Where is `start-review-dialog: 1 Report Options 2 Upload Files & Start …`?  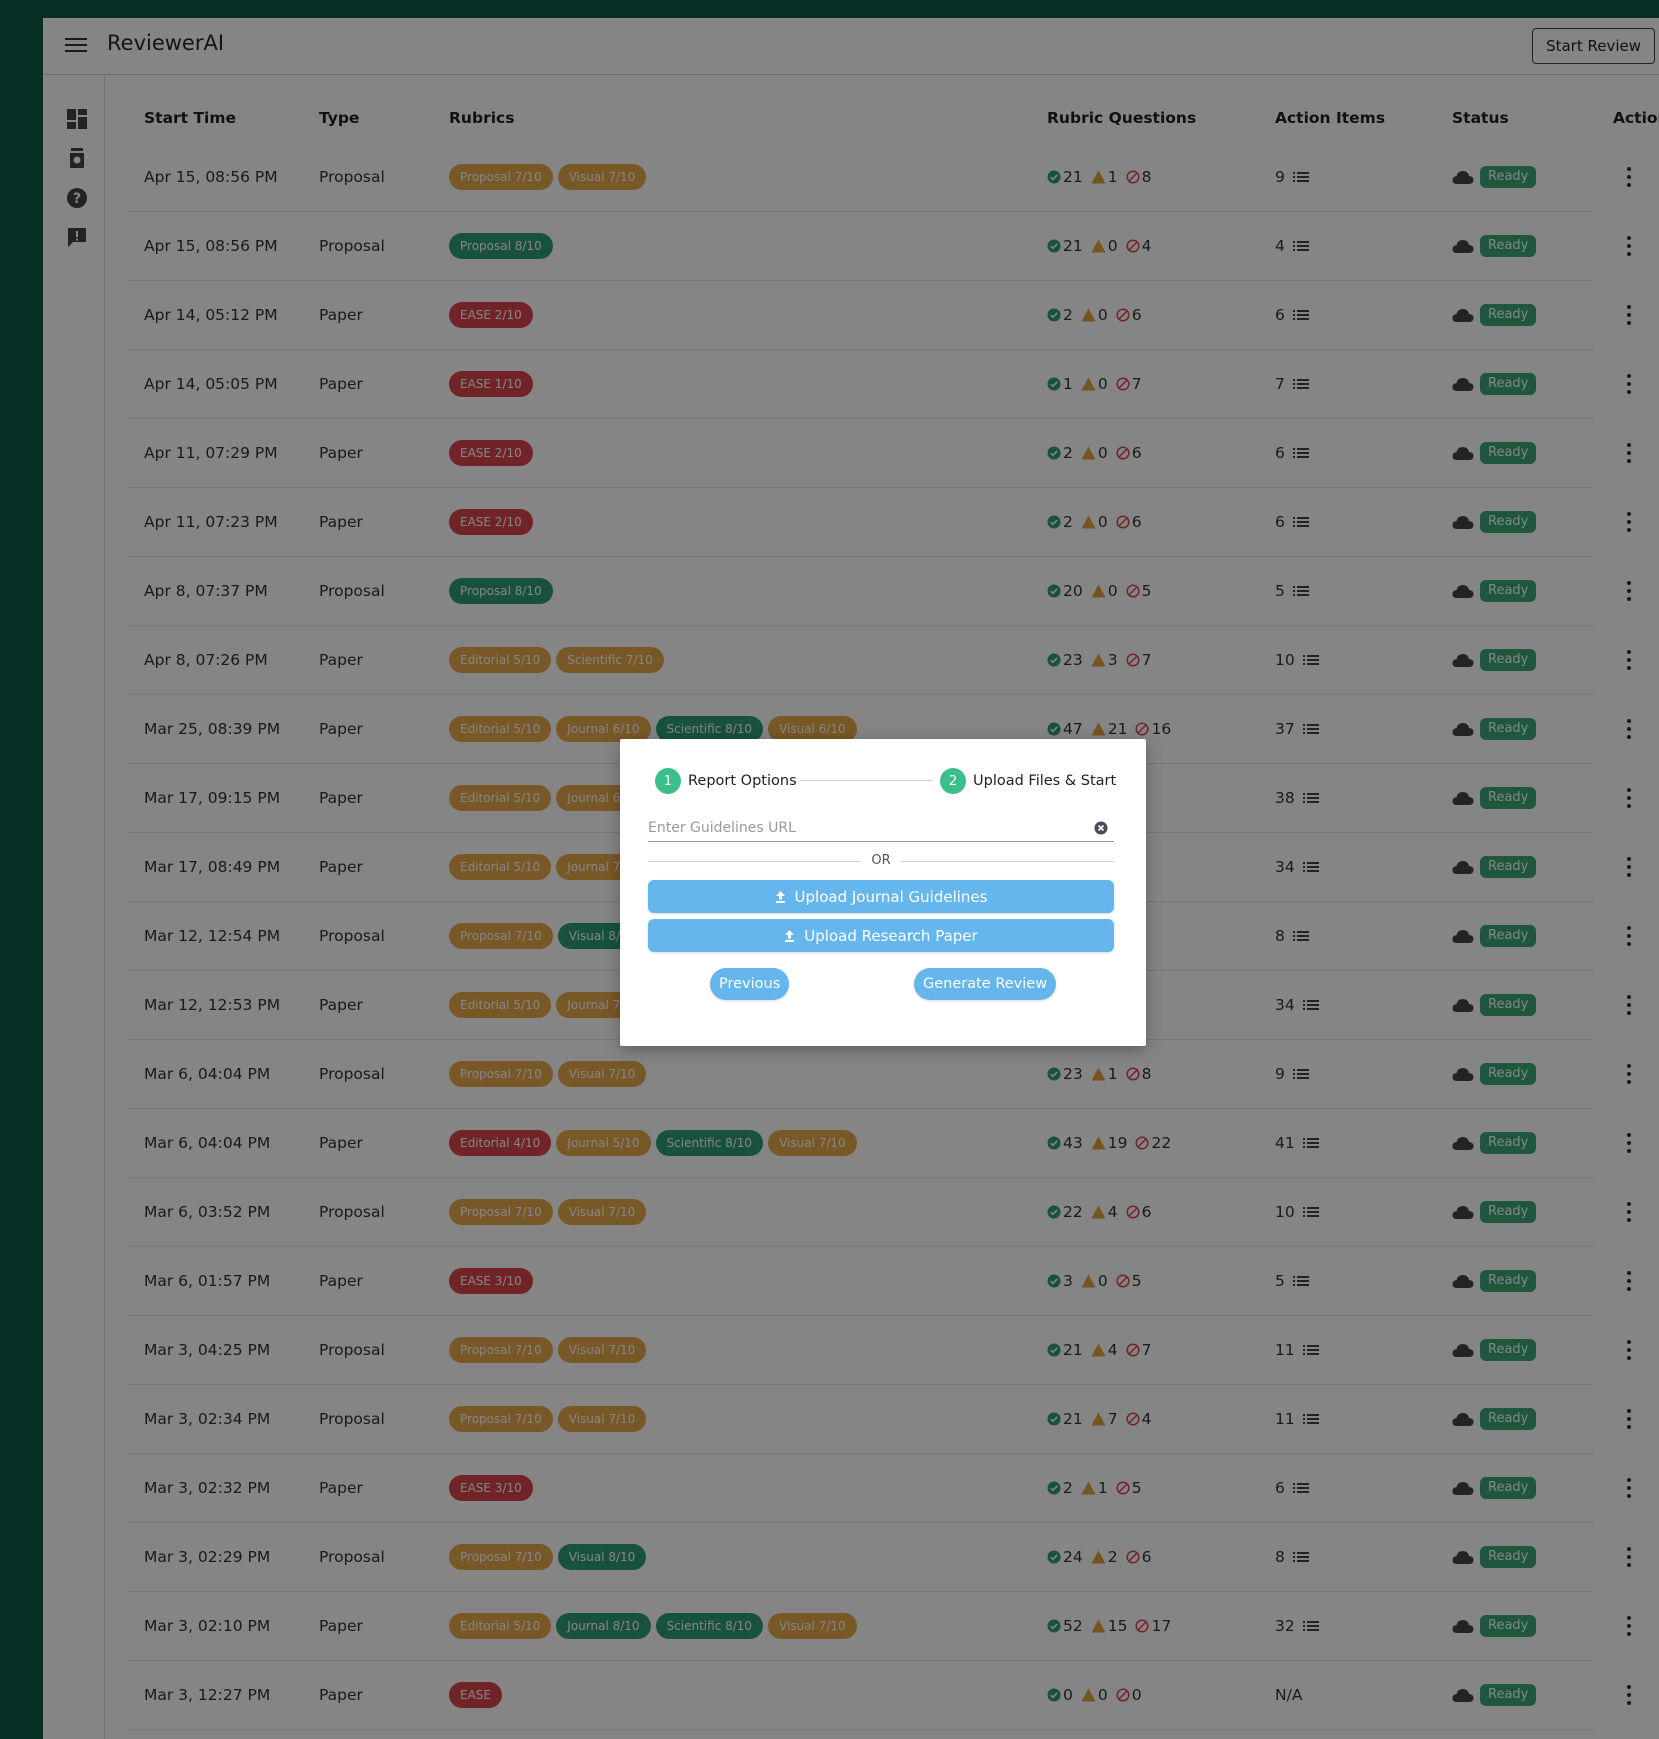
start-review-dialog: 1 Report Options 2 Upload Files & Start … is located at coordinates (883, 892).